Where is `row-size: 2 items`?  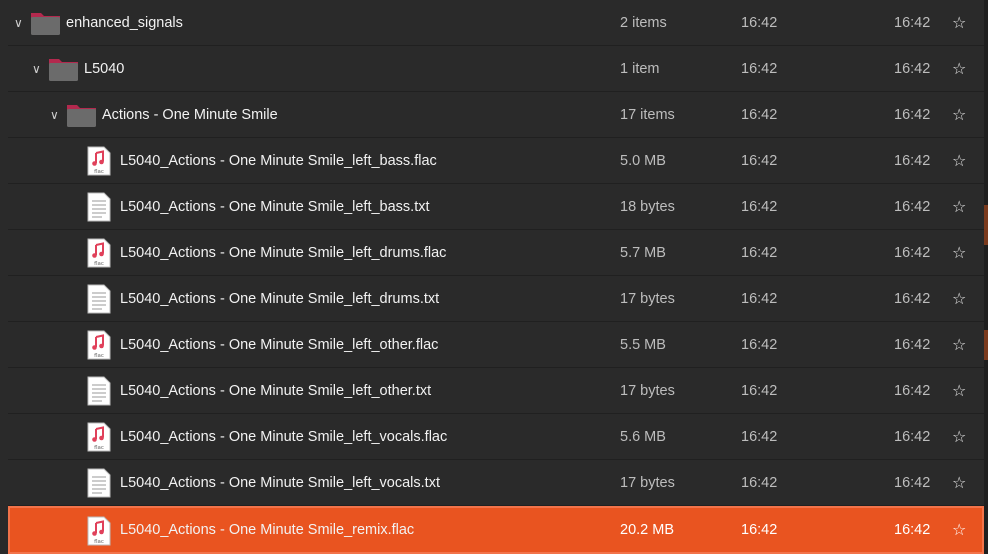 row-size: 2 items is located at coordinates (643, 22).